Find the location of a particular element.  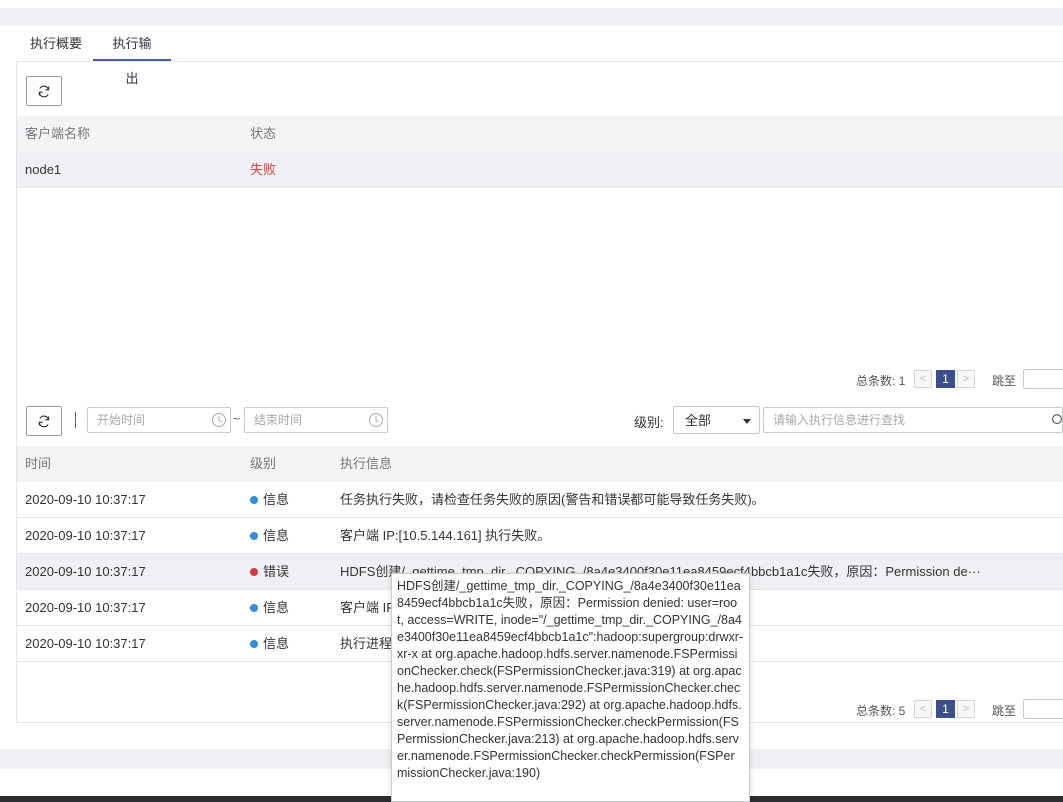

logs-table-header: 时间 级别 执行信息 is located at coordinates (540, 464).